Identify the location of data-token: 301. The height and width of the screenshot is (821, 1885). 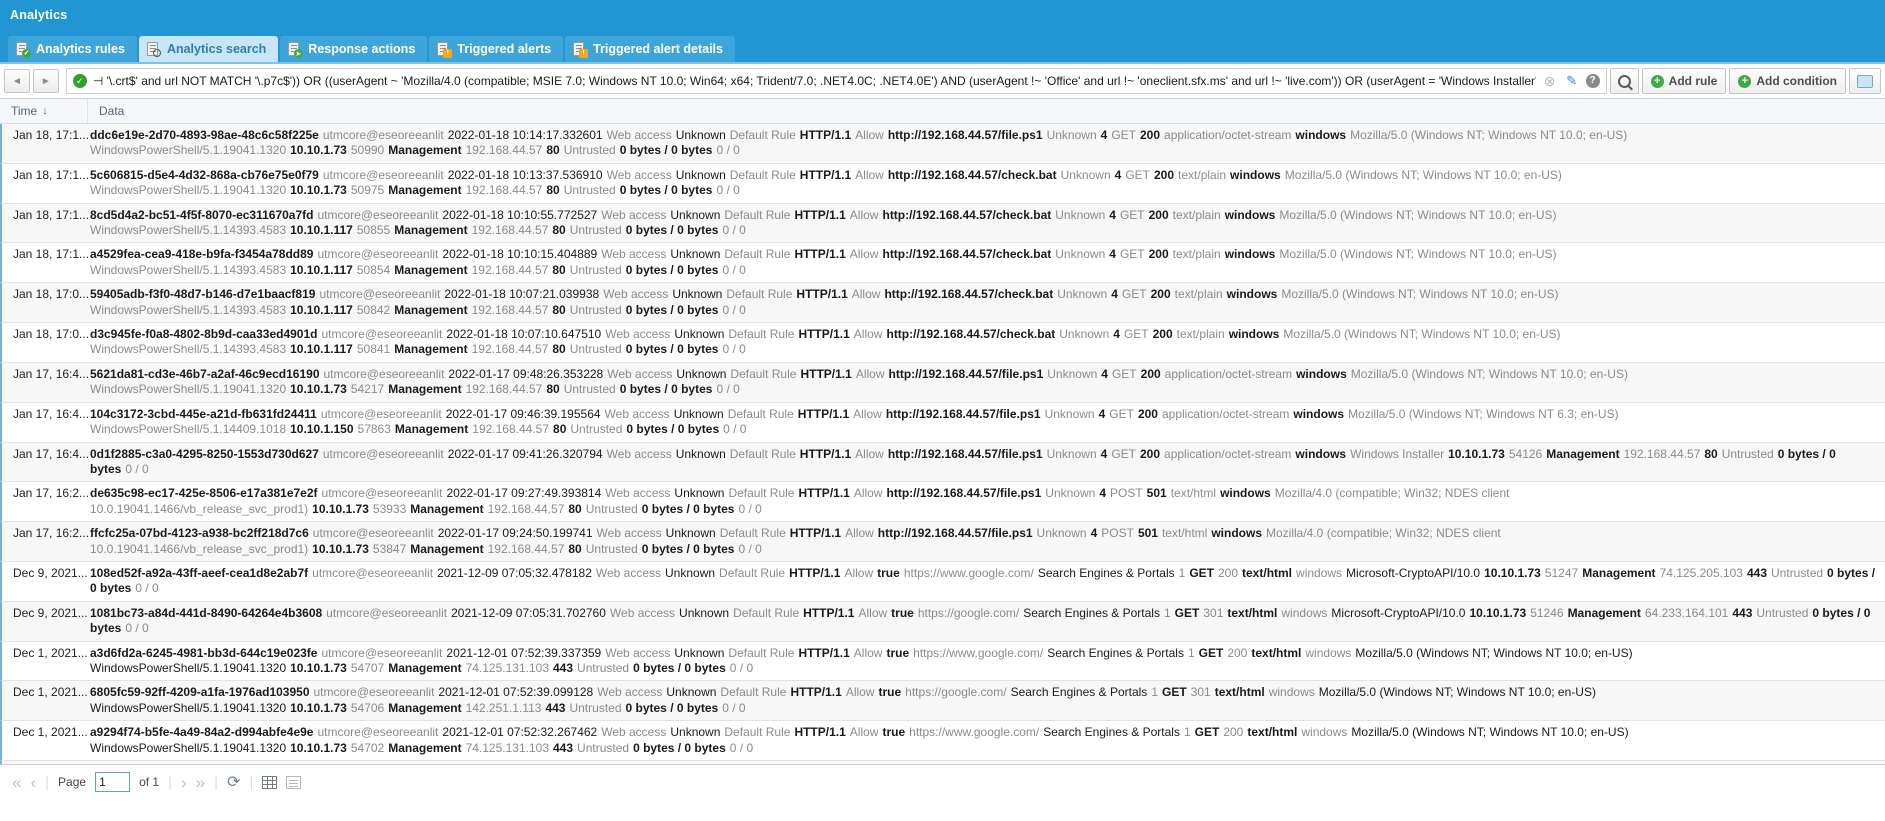
(1200, 692).